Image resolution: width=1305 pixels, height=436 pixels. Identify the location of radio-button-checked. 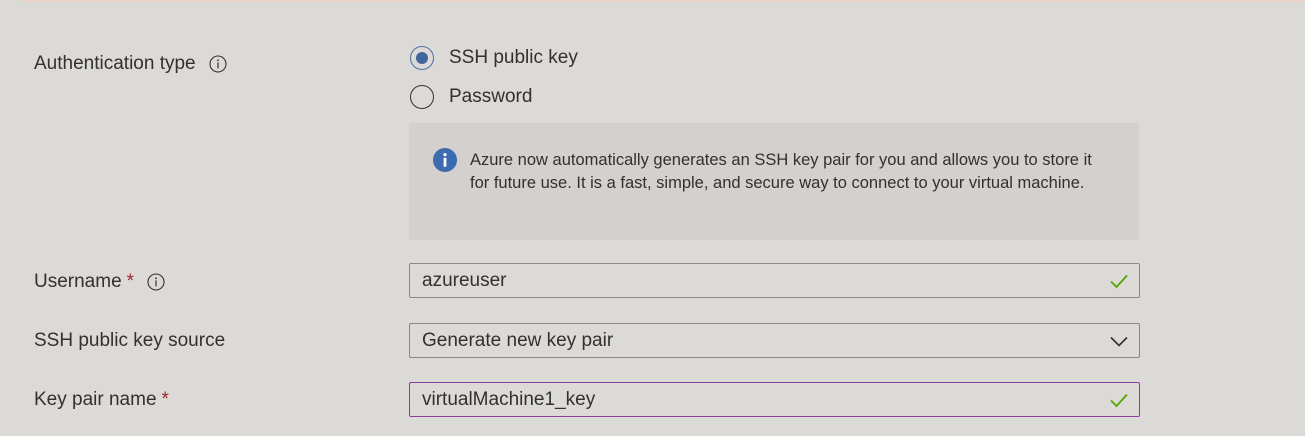
(422, 58).